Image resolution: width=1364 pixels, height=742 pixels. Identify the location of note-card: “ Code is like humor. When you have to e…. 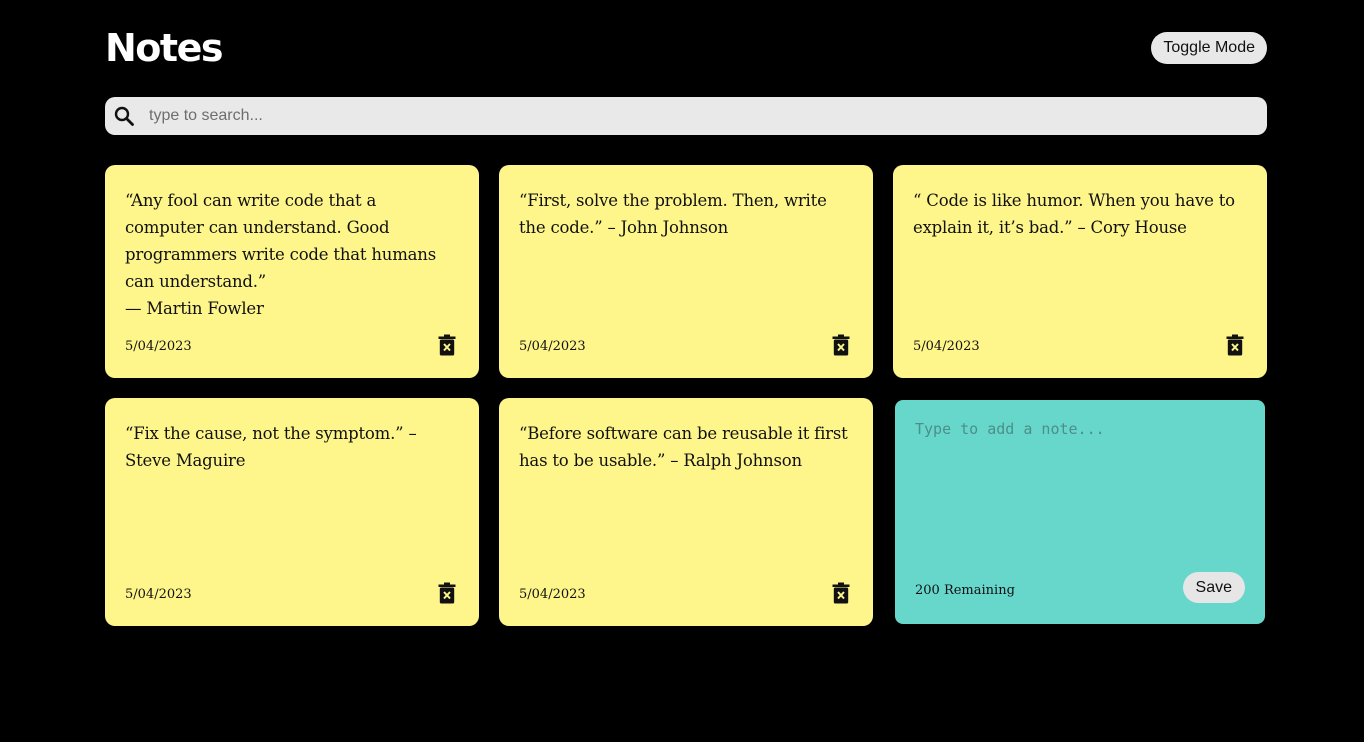
(1080, 271).